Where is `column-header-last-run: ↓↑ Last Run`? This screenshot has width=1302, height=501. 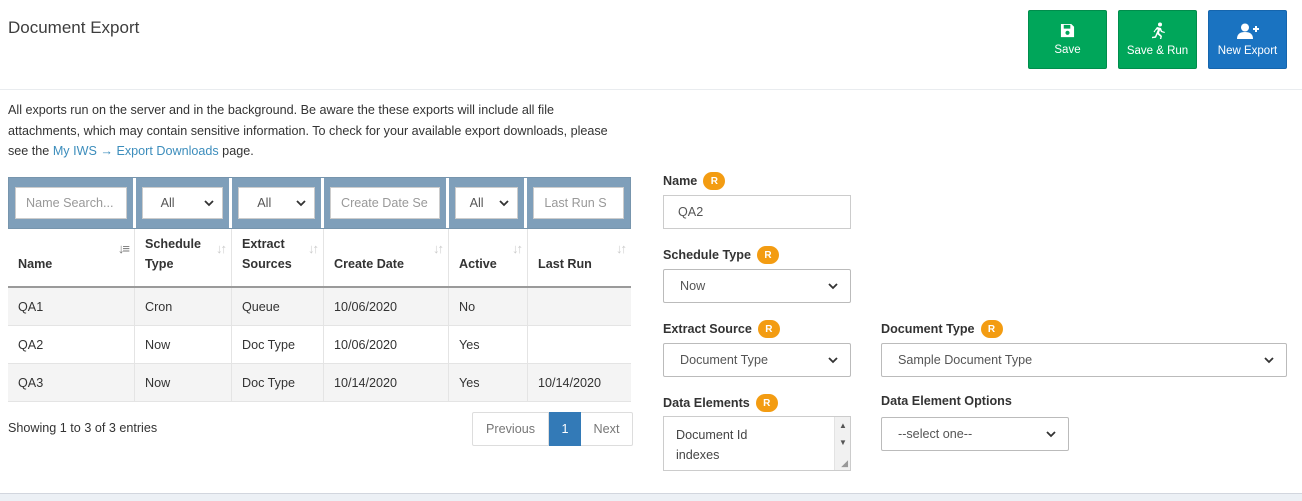
column-header-last-run: ↓↑ Last Run is located at coordinates (579, 257).